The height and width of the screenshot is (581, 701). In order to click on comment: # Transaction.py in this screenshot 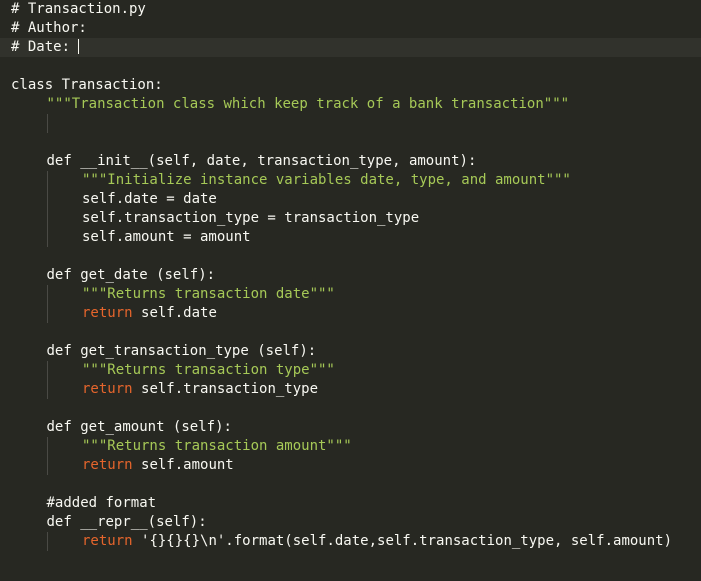, I will do `click(78, 9)`.